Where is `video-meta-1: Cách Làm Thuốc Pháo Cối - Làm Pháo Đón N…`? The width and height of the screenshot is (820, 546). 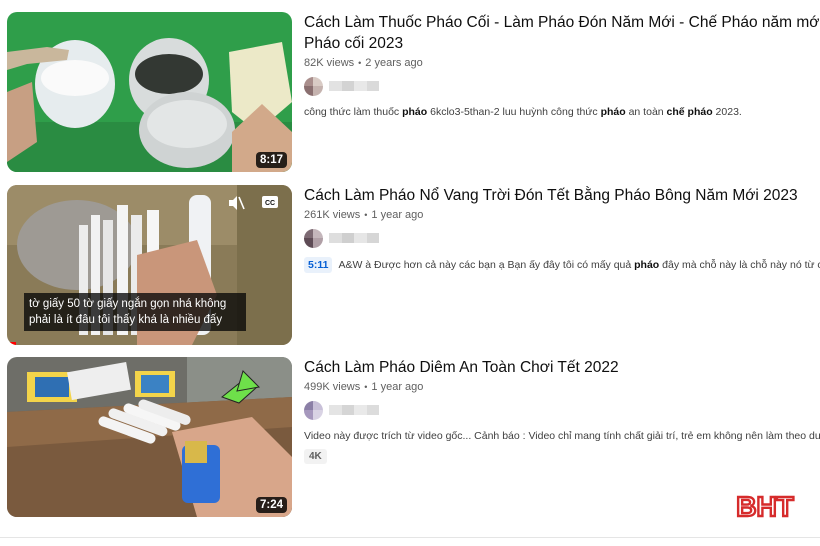
video-meta-1: Cách Làm Thuốc Pháo Cối - Làm Pháo Đón N… is located at coordinates (562, 65).